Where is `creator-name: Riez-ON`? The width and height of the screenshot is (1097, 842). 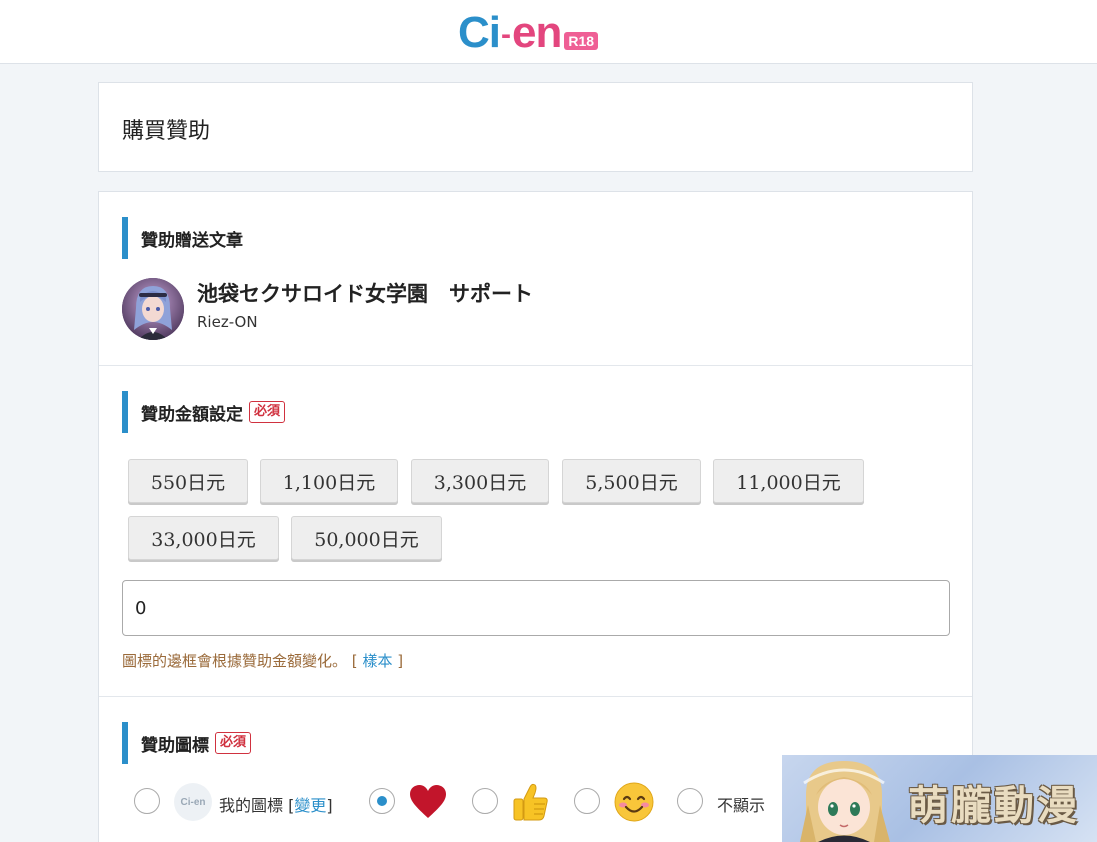
creator-name: Riez-ON is located at coordinates (227, 322).